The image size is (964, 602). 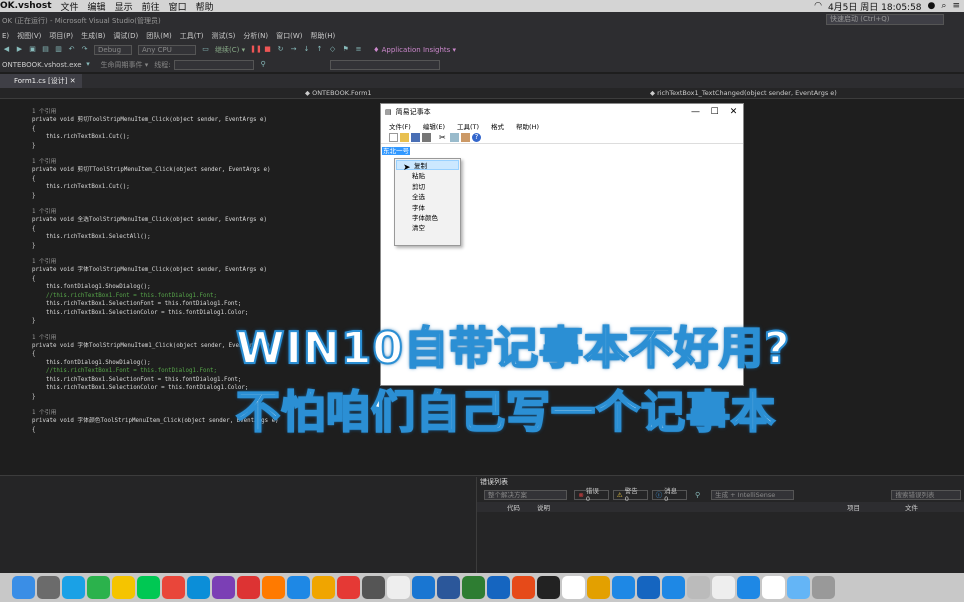 What do you see at coordinates (319, 49) in the screenshot?
I see `step-over-icon: ↑` at bounding box center [319, 49].